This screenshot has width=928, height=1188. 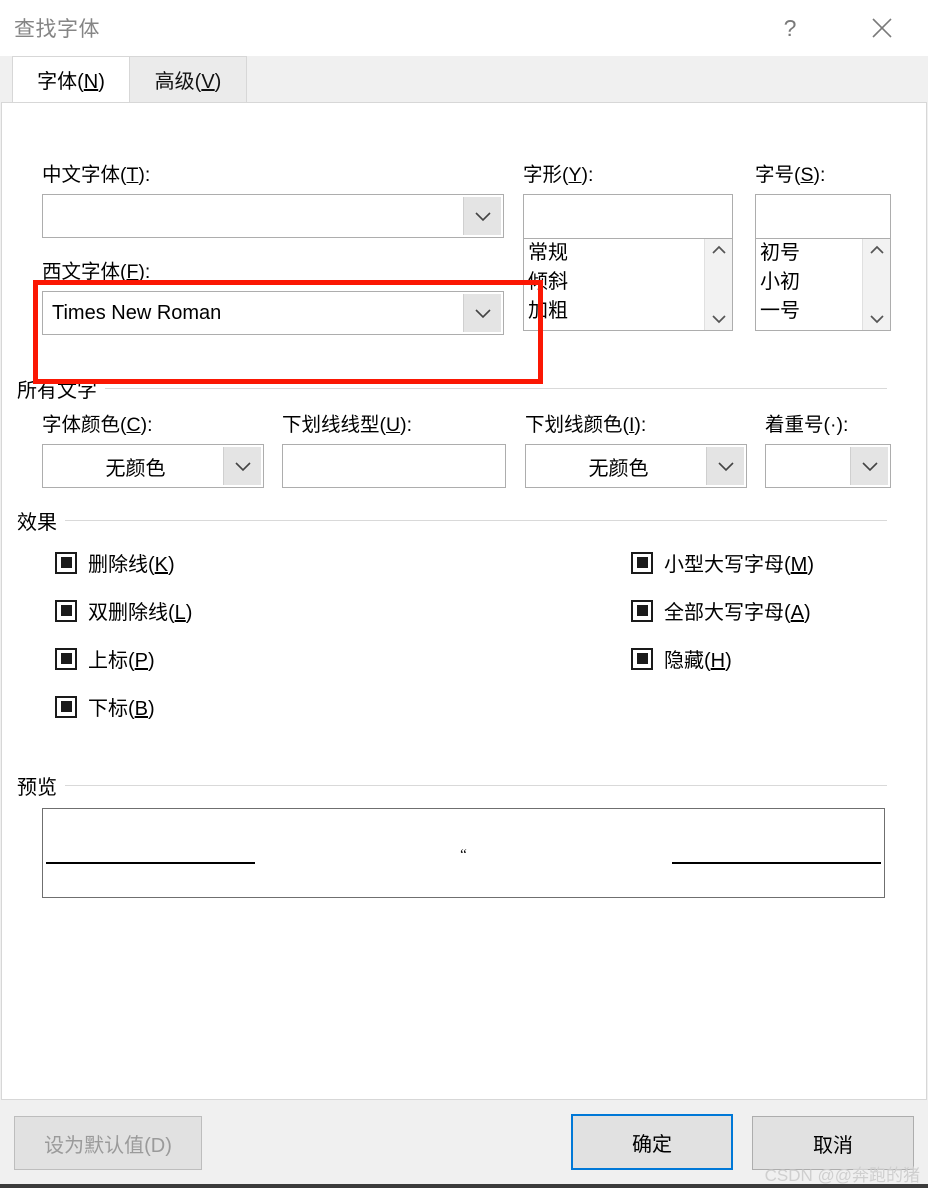 I want to click on emphasis-mark-combobox, so click(x=828, y=466).